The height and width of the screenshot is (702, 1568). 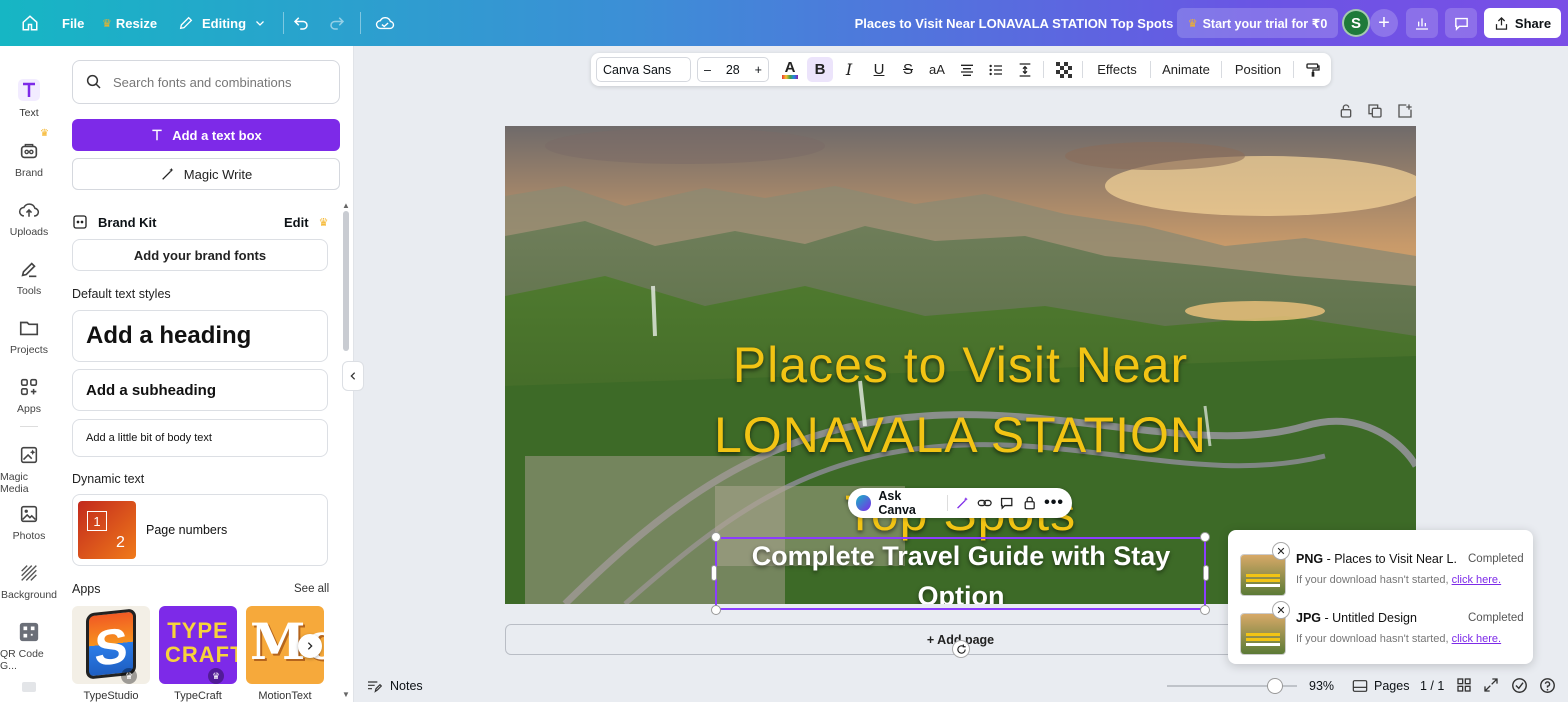 What do you see at coordinates (960, 573) in the screenshot?
I see `text-selection-frame` at bounding box center [960, 573].